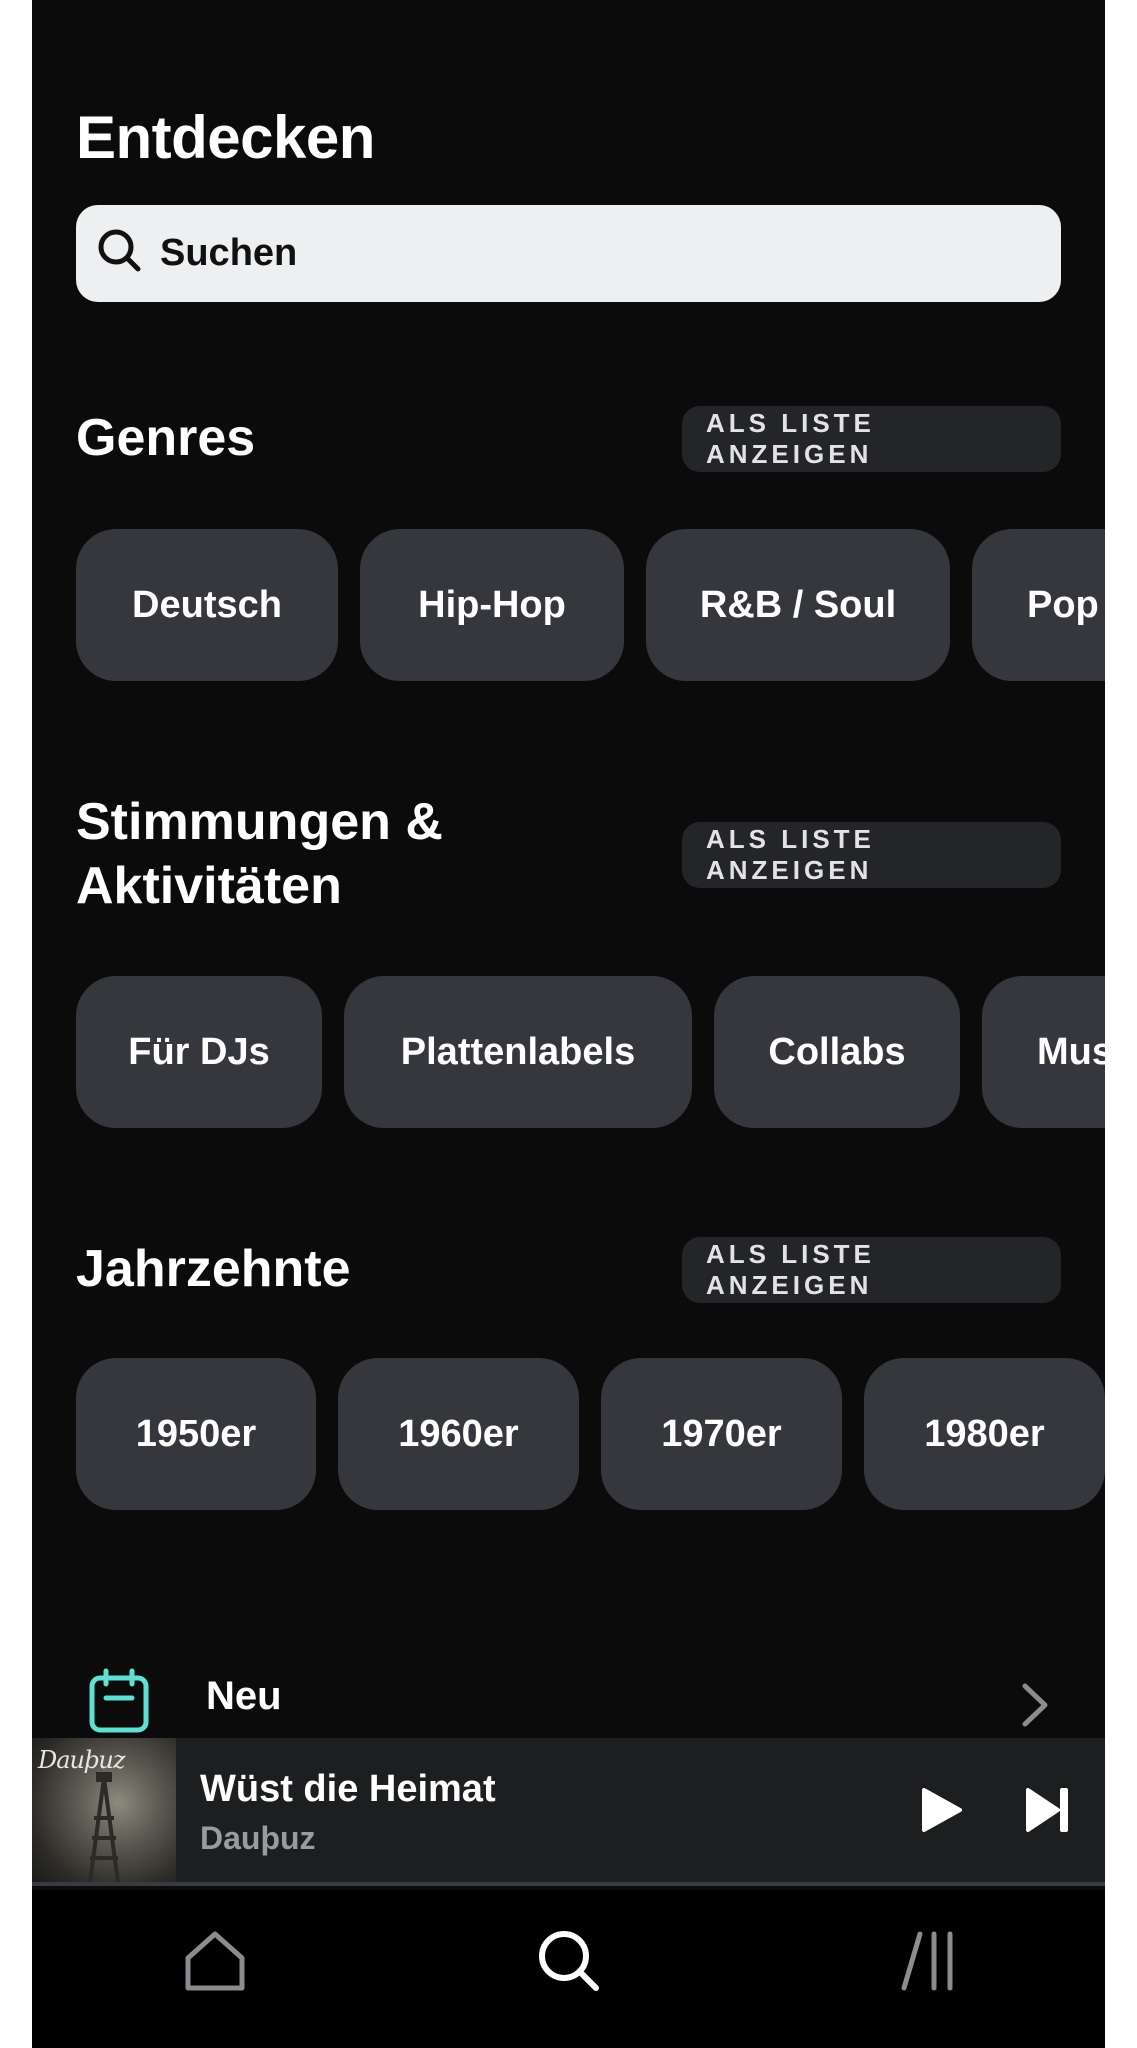 The image size is (1137, 2048). I want to click on album-cover: Dauþuz, so click(104, 1810).